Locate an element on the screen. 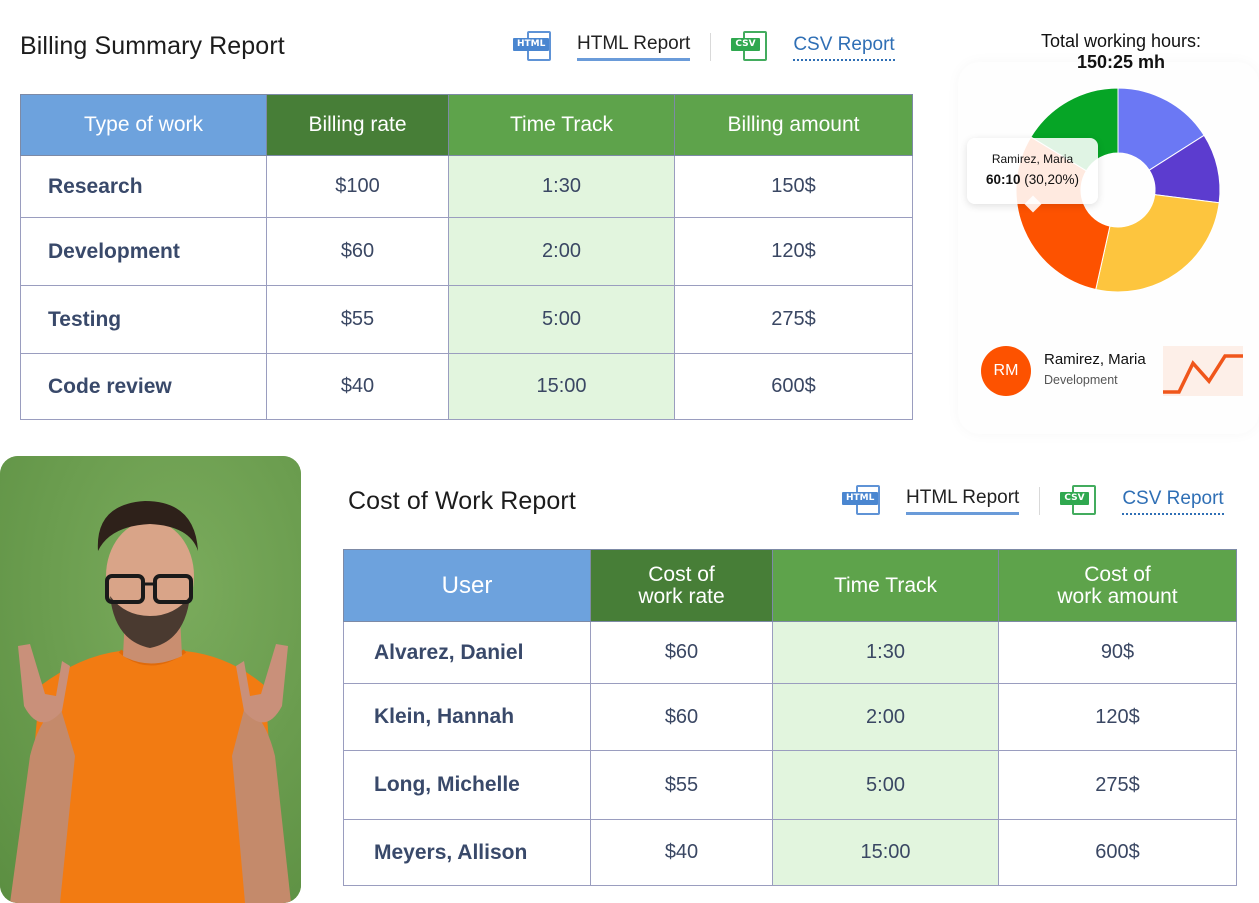  person-photo is located at coordinates (150, 679).